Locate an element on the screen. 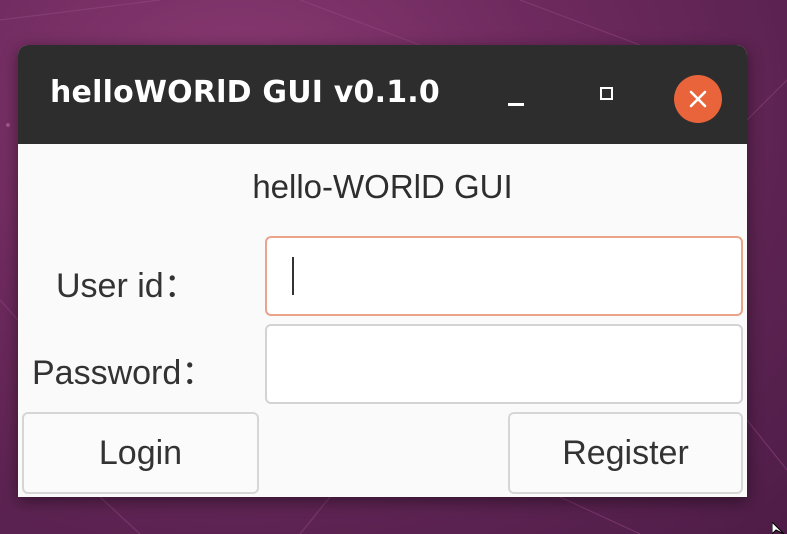 The height and width of the screenshot is (534, 787). window-title: helloWORlD GUI v0.1.0 is located at coordinates (245, 92).